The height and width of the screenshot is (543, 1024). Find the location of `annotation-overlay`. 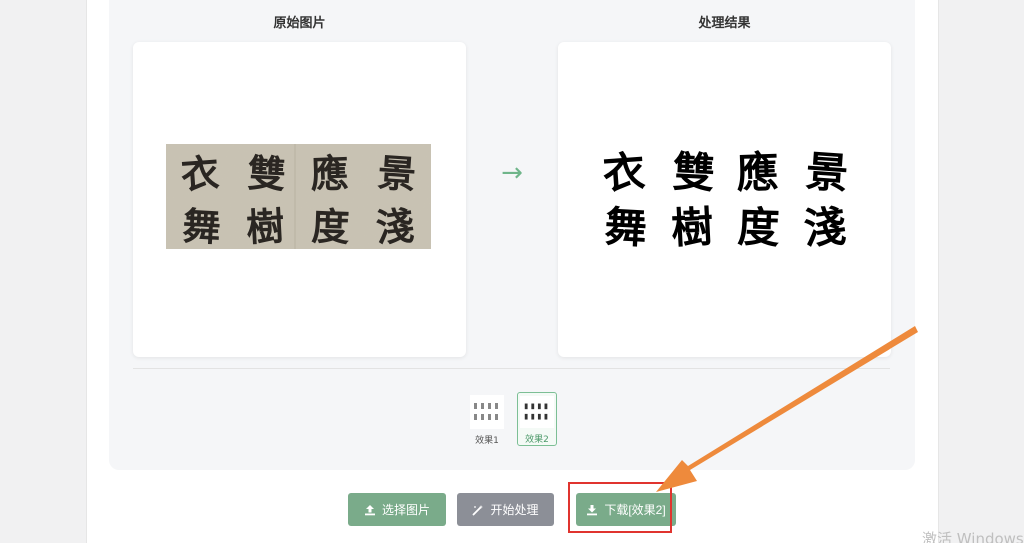

annotation-overlay is located at coordinates (787, 409).